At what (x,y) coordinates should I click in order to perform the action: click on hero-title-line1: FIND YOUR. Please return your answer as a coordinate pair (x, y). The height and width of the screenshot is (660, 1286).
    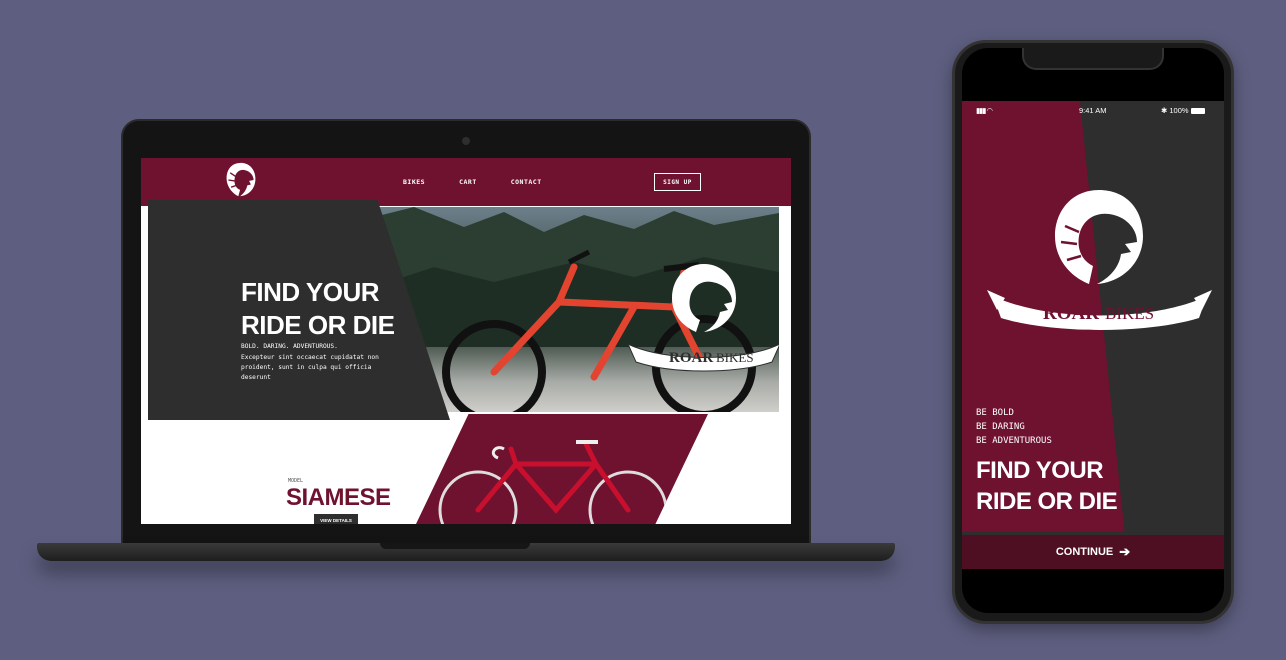
    Looking at the image, I should click on (310, 292).